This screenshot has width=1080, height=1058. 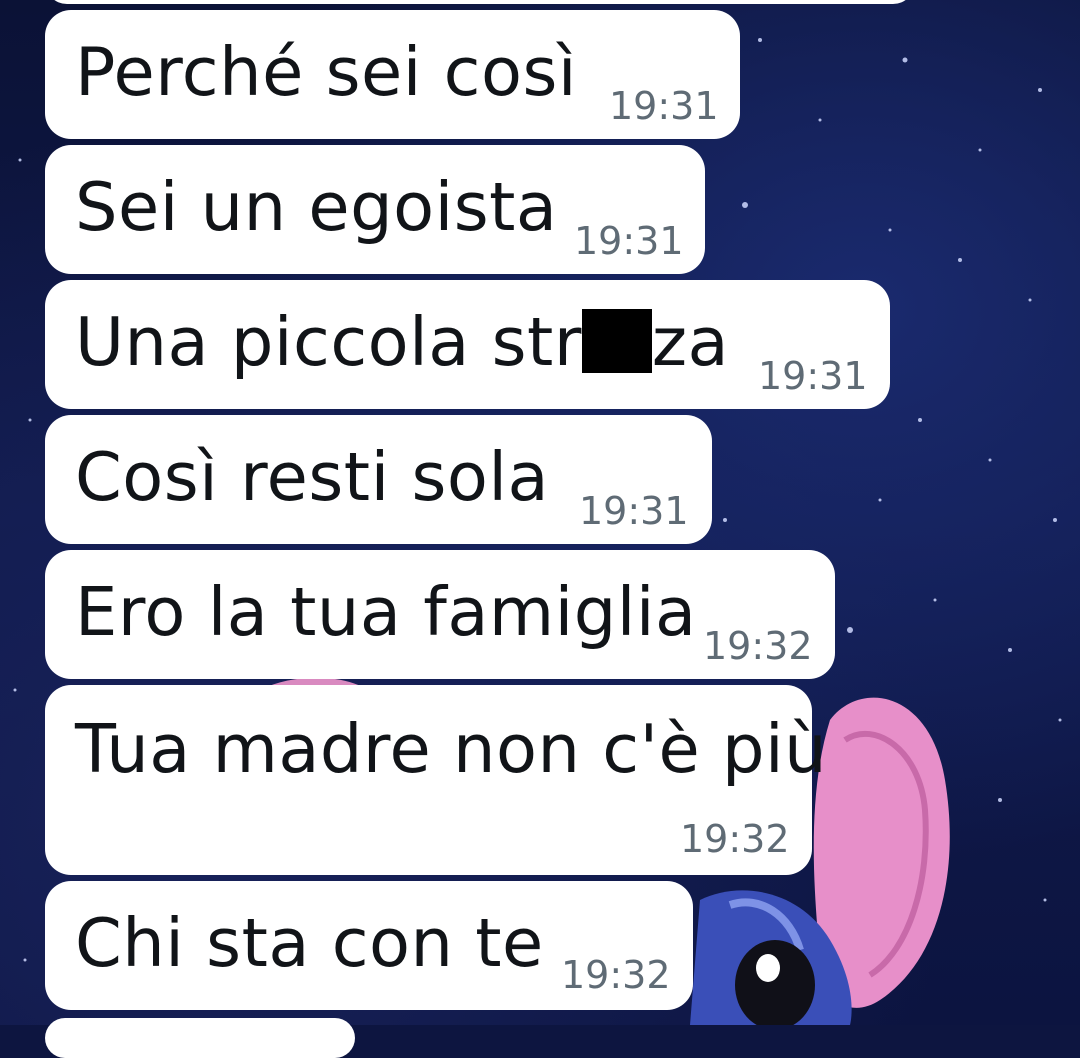 What do you see at coordinates (200, 1038) in the screenshot?
I see `next-message-bubble-edge` at bounding box center [200, 1038].